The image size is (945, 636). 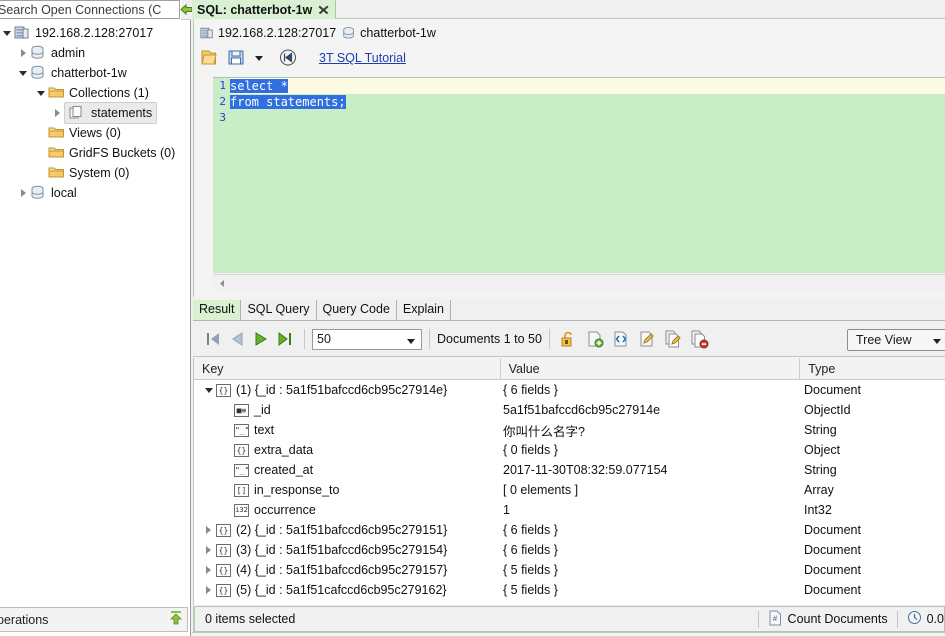 What do you see at coordinates (237, 58) in the screenshot?
I see `save-icon` at bounding box center [237, 58].